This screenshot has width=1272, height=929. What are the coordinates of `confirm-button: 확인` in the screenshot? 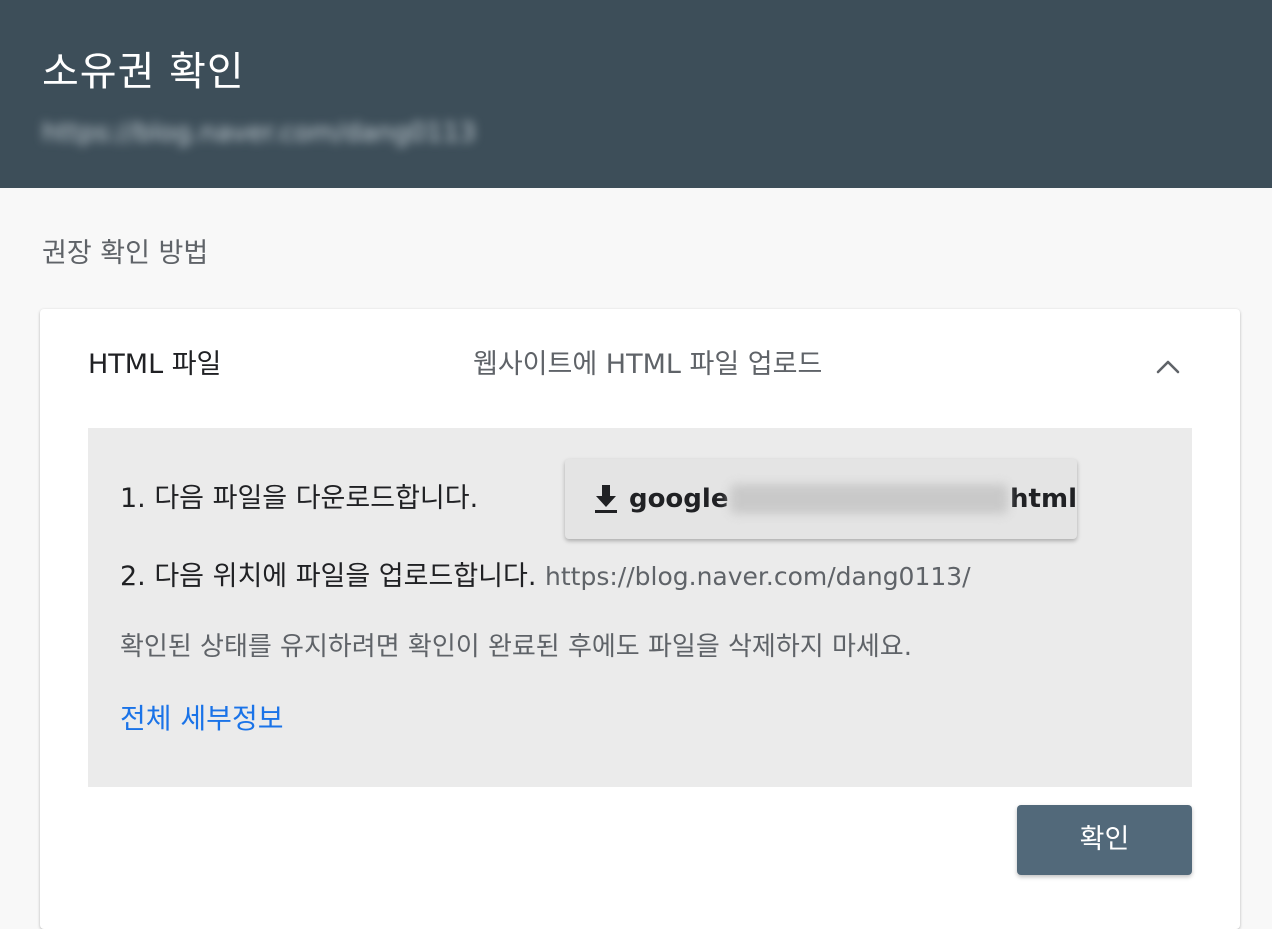 It's located at (1104, 840).